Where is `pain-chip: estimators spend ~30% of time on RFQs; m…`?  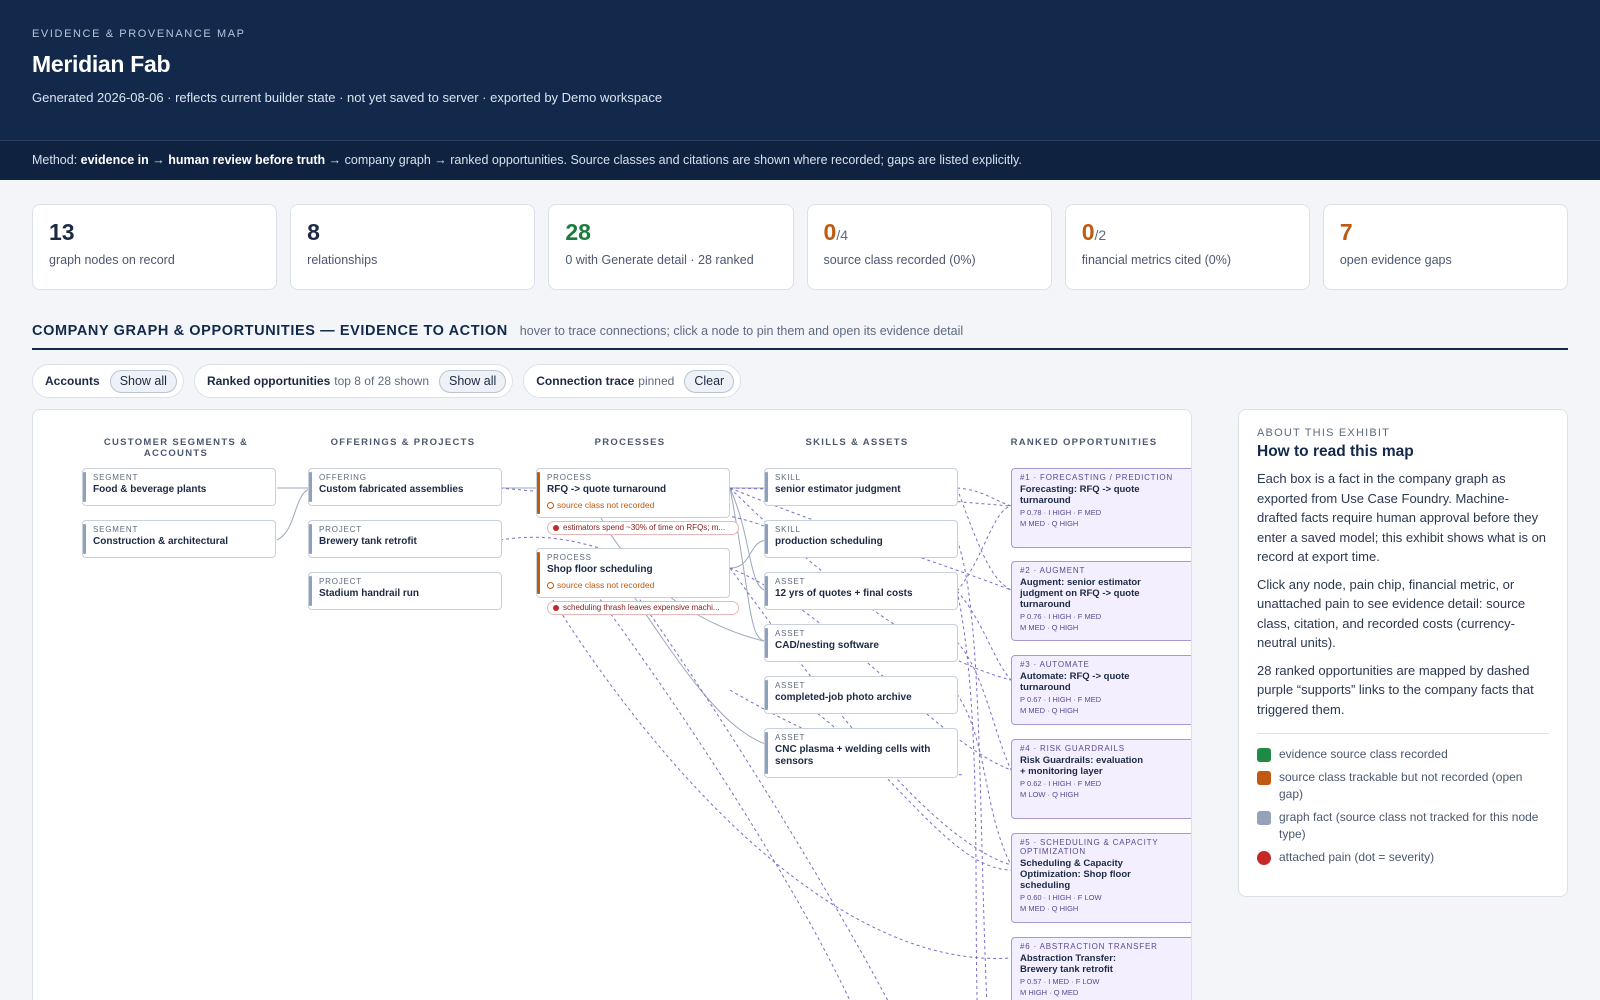
pain-chip: estimators spend ~30% of time on RFQs; m… is located at coordinates (643, 528).